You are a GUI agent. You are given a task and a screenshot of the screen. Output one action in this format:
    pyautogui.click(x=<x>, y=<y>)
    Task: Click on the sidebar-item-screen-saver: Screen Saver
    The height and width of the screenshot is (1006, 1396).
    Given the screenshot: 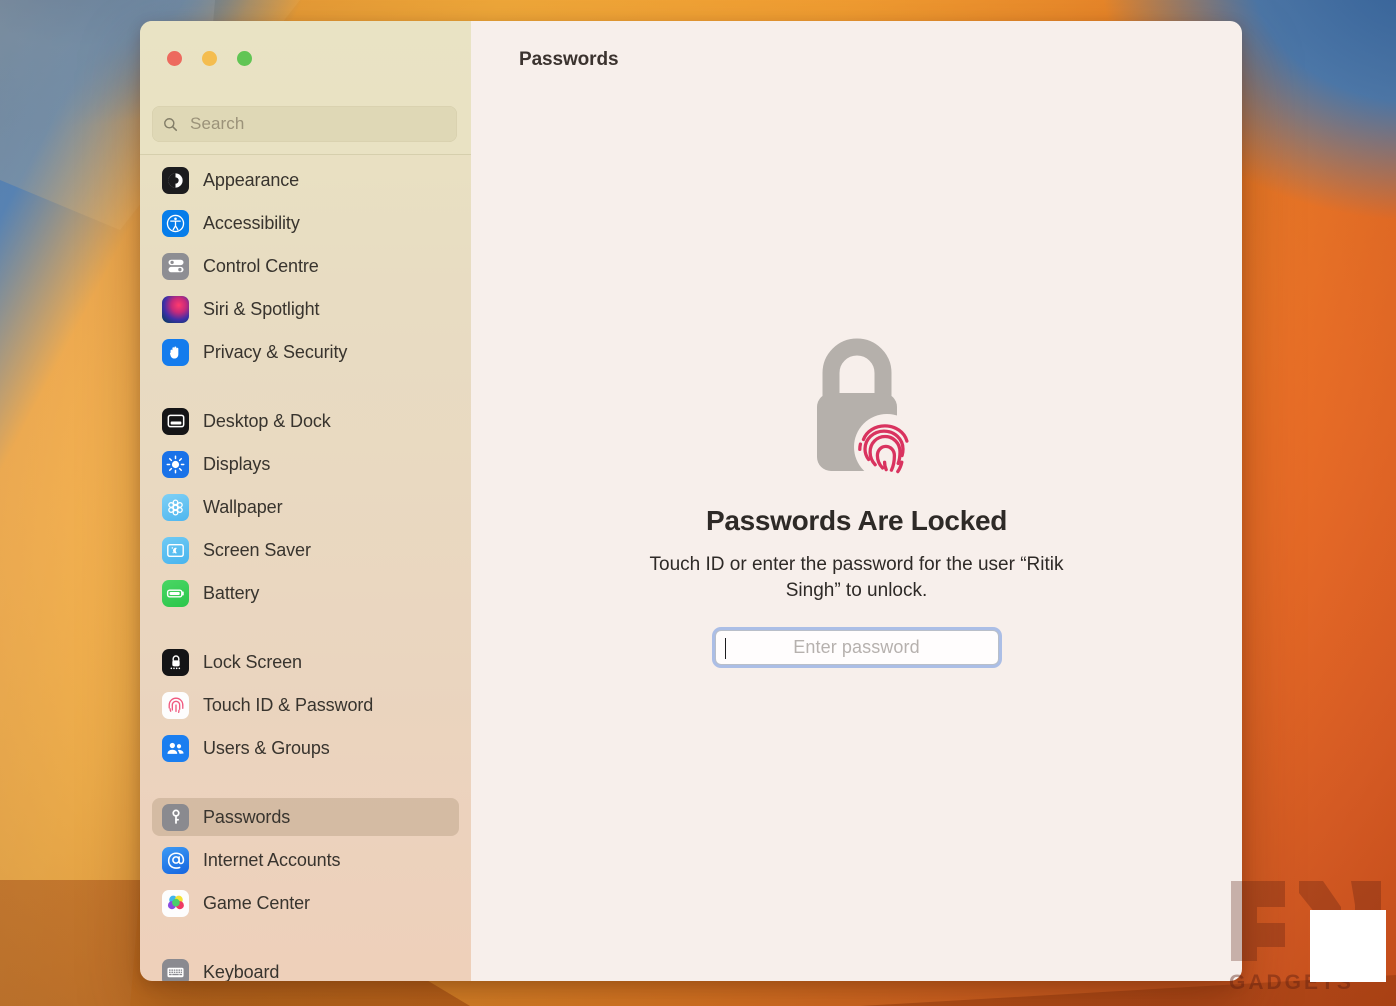 What is the action you would take?
    pyautogui.click(x=305, y=550)
    